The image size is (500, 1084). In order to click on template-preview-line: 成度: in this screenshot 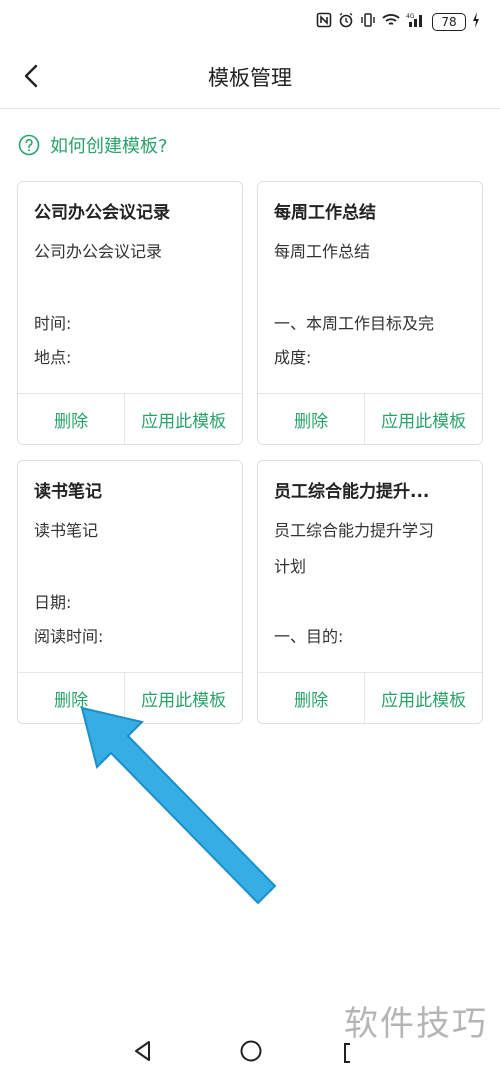, I will do `click(293, 357)`.